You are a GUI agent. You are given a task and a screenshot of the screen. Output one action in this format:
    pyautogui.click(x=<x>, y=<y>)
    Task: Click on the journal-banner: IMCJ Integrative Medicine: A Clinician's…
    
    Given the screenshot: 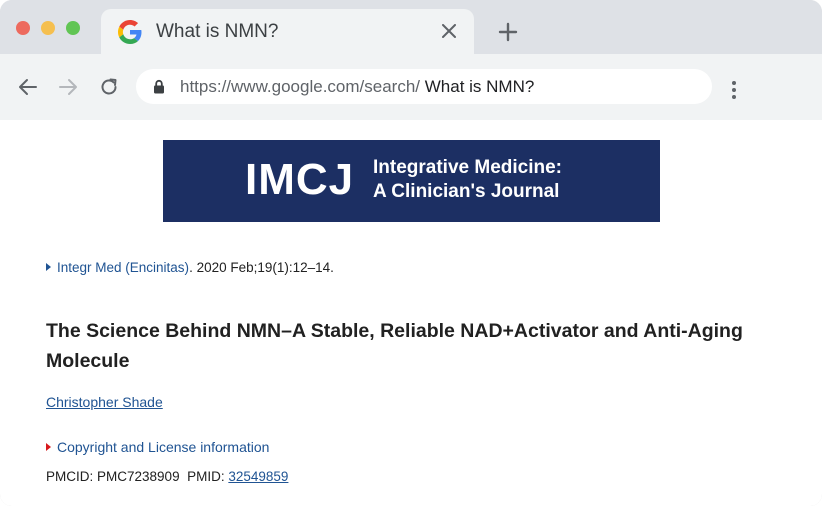 What is the action you would take?
    pyautogui.click(x=411, y=181)
    